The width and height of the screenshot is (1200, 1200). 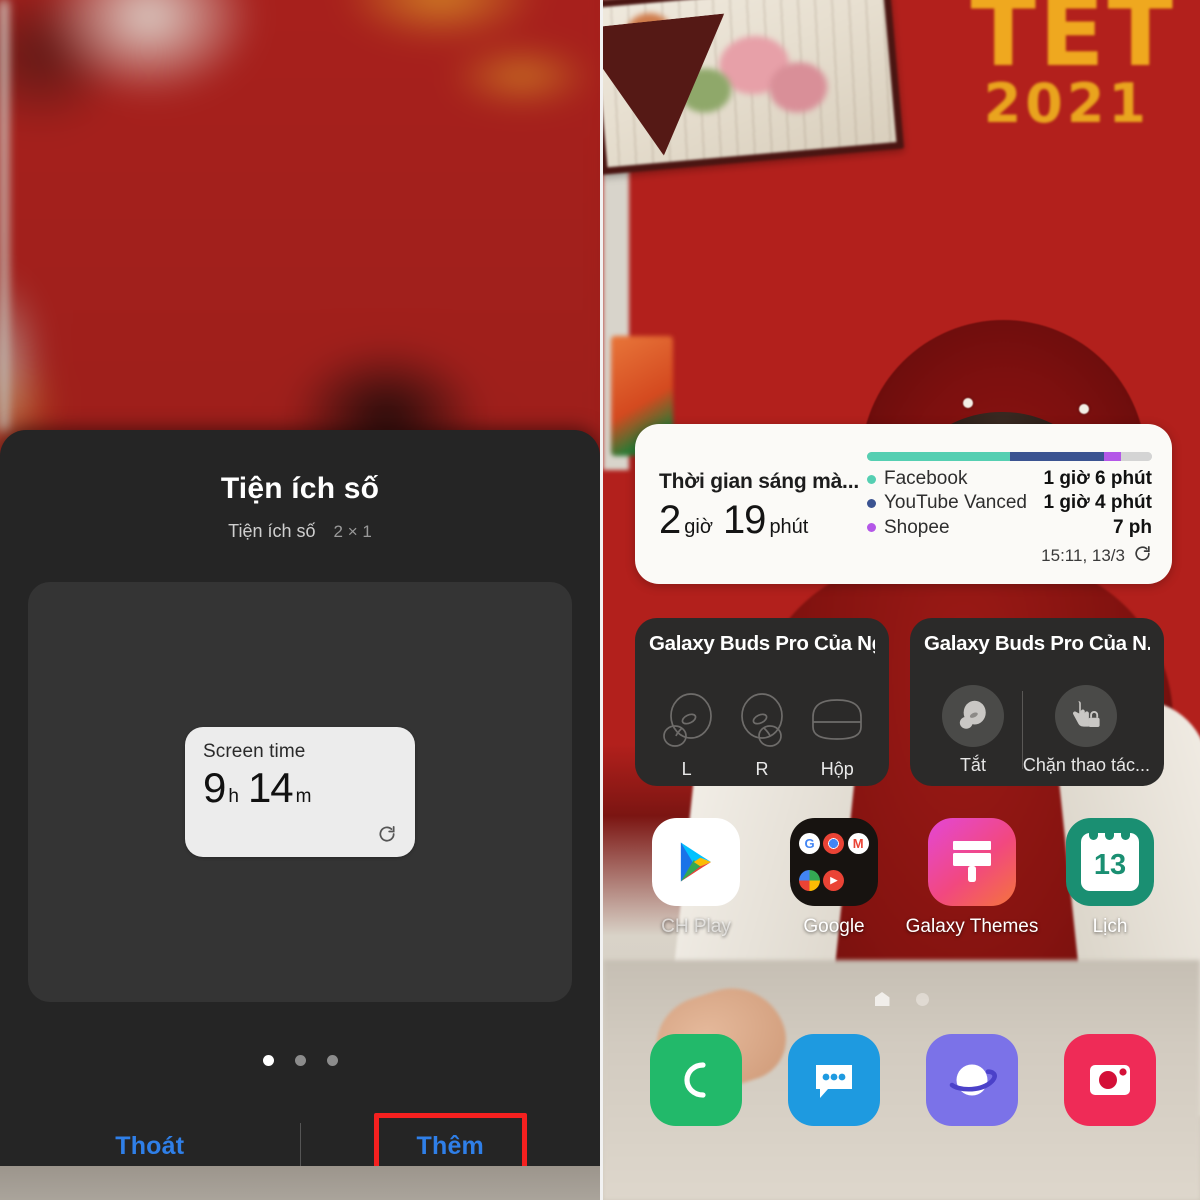 What do you see at coordinates (696, 1080) in the screenshot?
I see `phone-icon` at bounding box center [696, 1080].